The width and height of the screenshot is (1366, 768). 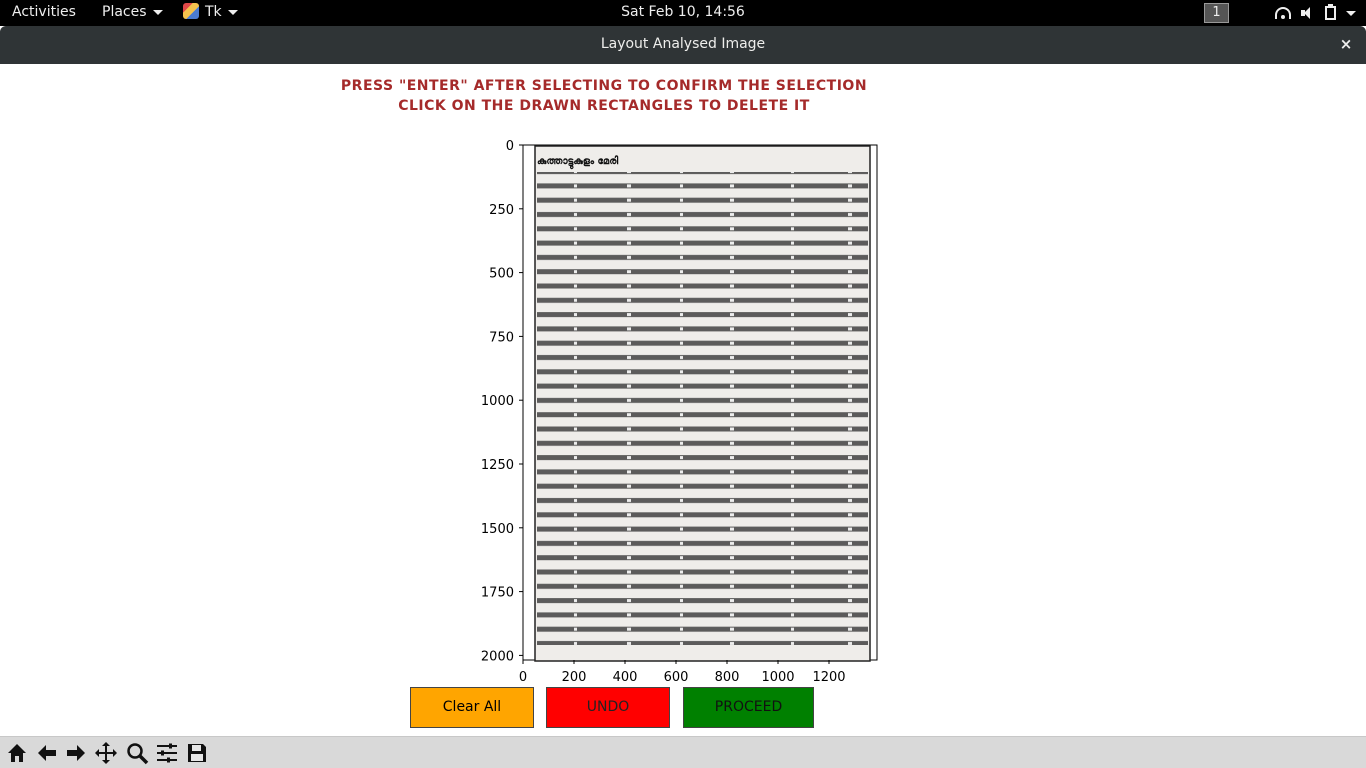 I want to click on y-axis: 0 250 500 750 1000 1250 1500 1750 2000, so click(x=502, y=401).